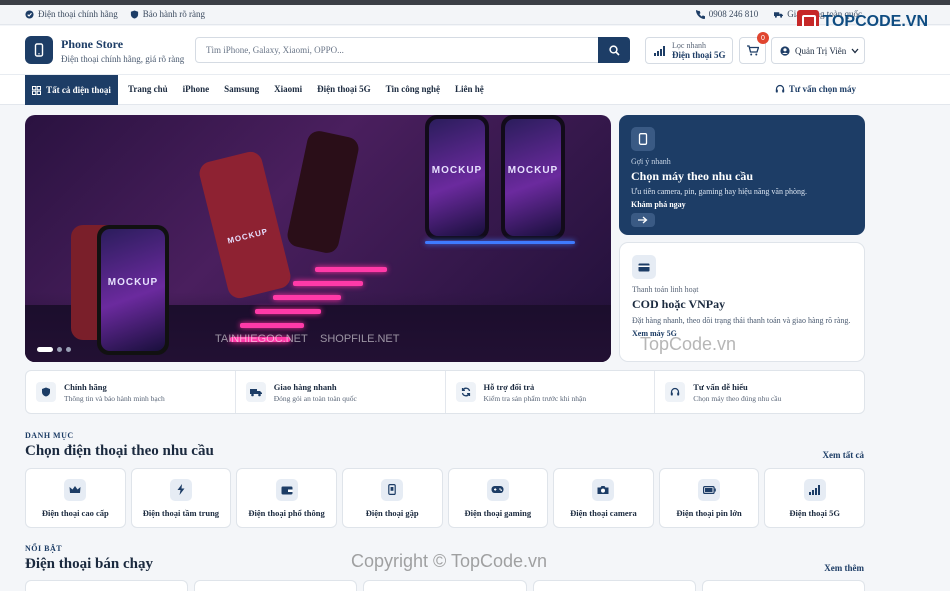 Image resolution: width=950 pixels, height=591 pixels. Describe the element at coordinates (92, 44) in the screenshot. I see `brand-name: Phone Store` at that location.